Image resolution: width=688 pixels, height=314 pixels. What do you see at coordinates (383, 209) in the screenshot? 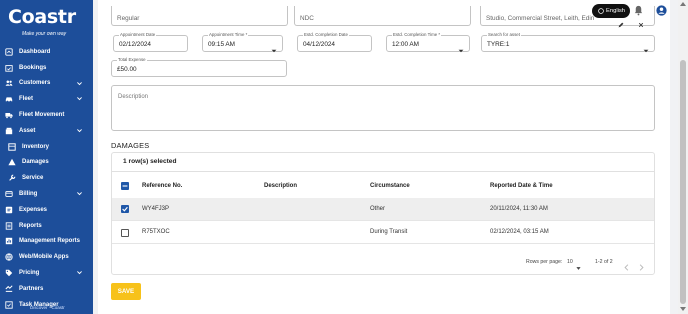
I see `table-row: WY4FJ3P Other 20/11/2024, 11:30 AM` at bounding box center [383, 209].